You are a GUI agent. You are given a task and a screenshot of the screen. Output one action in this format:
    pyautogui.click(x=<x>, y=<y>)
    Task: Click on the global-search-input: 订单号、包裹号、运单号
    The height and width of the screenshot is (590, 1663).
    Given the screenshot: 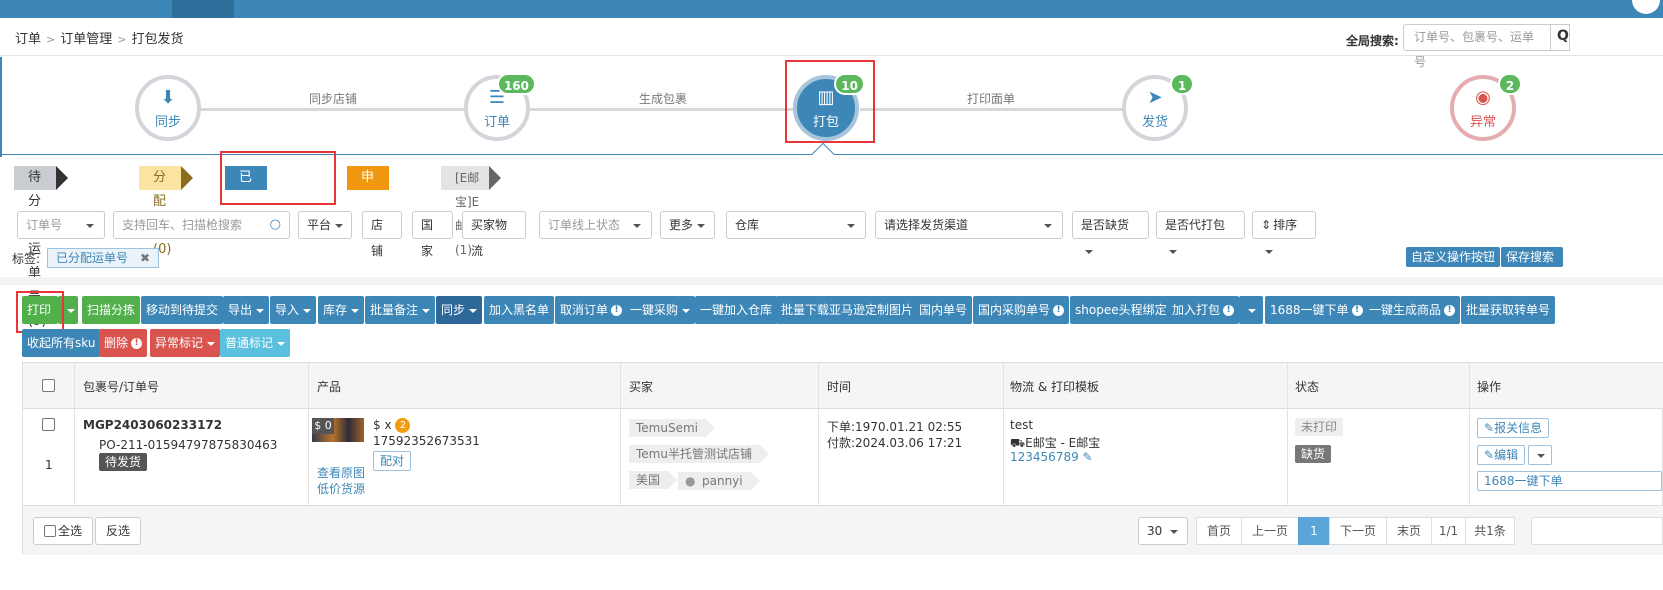 What is the action you would take?
    pyautogui.click(x=1477, y=46)
    